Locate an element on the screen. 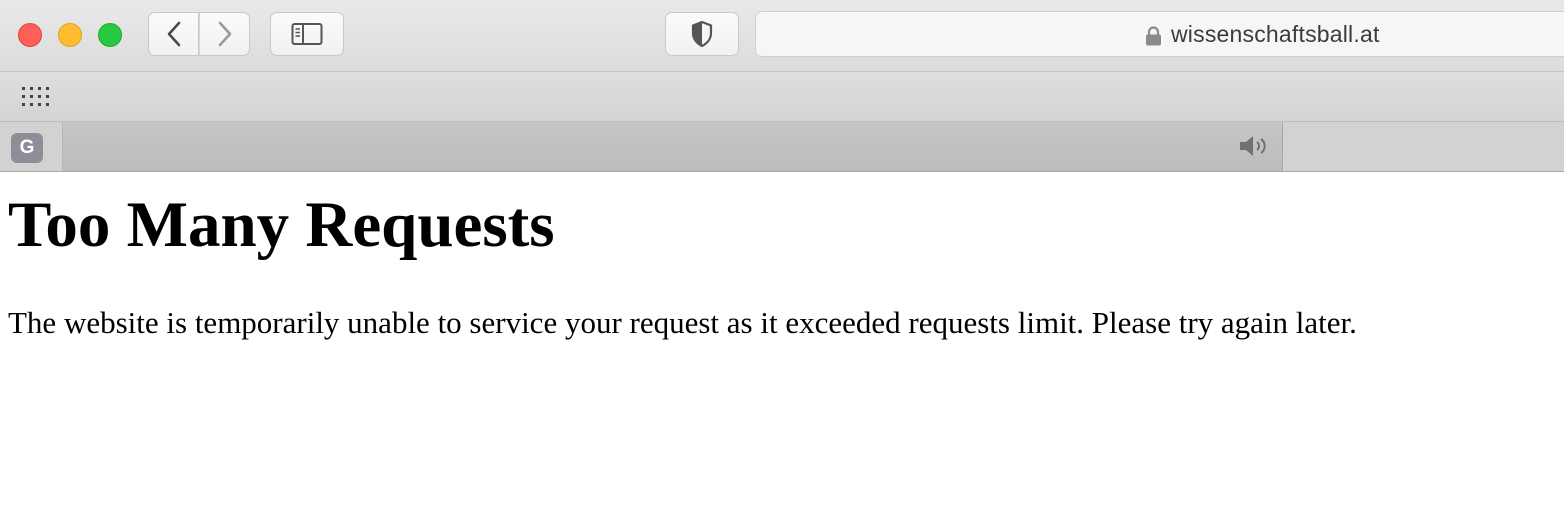 Image resolution: width=1564 pixels, height=510 pixels. address-url: wissenschaftsball.at is located at coordinates (1275, 34).